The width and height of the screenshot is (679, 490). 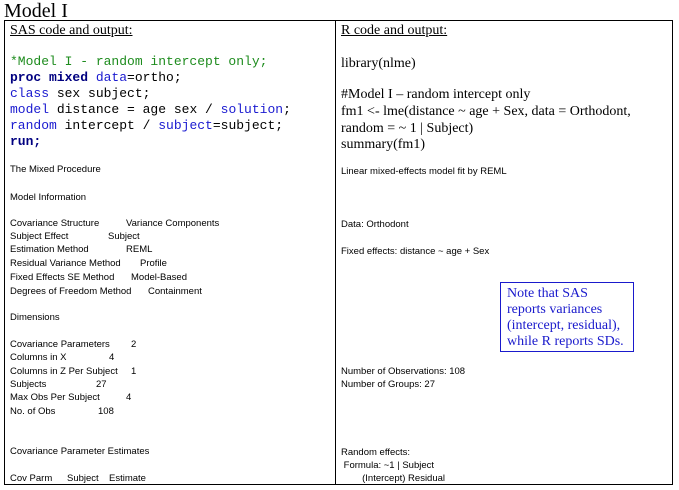 I want to click on r-fit-description: Linear mixed-effects model fit by REML, so click(x=424, y=171).